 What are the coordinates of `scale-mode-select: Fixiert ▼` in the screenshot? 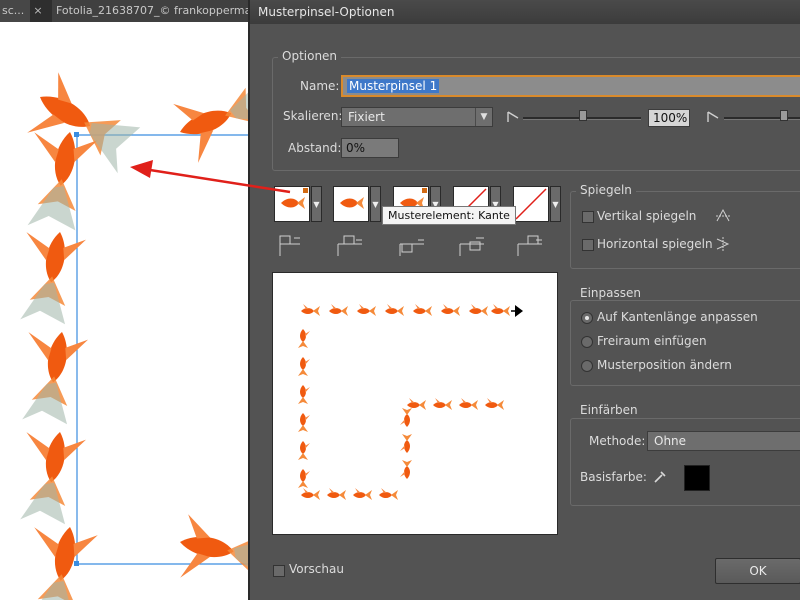 It's located at (417, 117).